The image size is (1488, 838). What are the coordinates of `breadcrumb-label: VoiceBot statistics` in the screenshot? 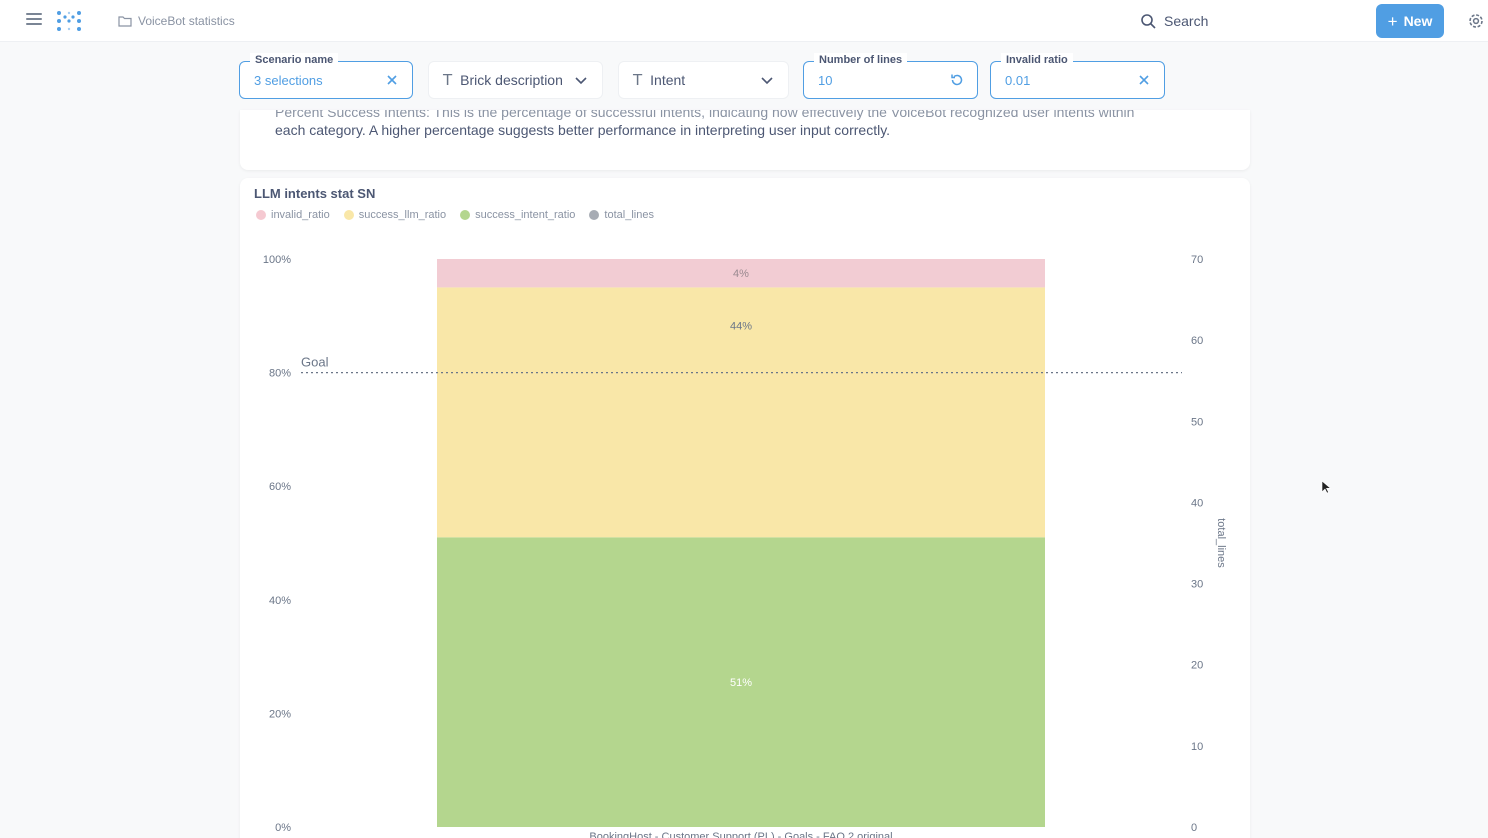 It's located at (186, 21).